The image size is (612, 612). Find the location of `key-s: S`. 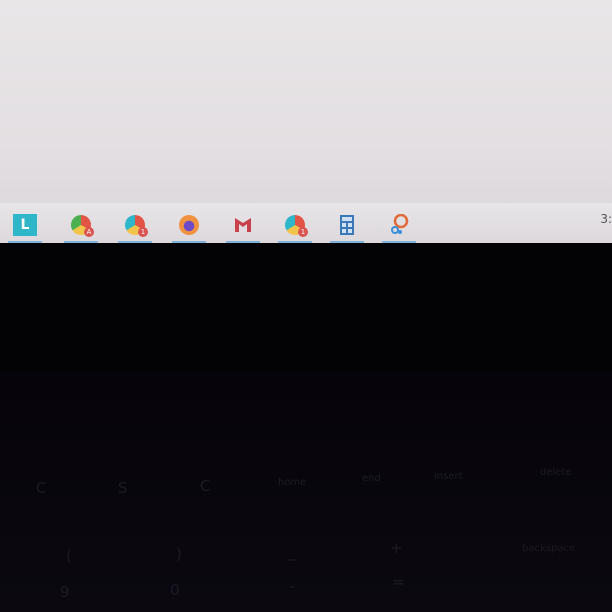

key-s: S is located at coordinates (123, 488).